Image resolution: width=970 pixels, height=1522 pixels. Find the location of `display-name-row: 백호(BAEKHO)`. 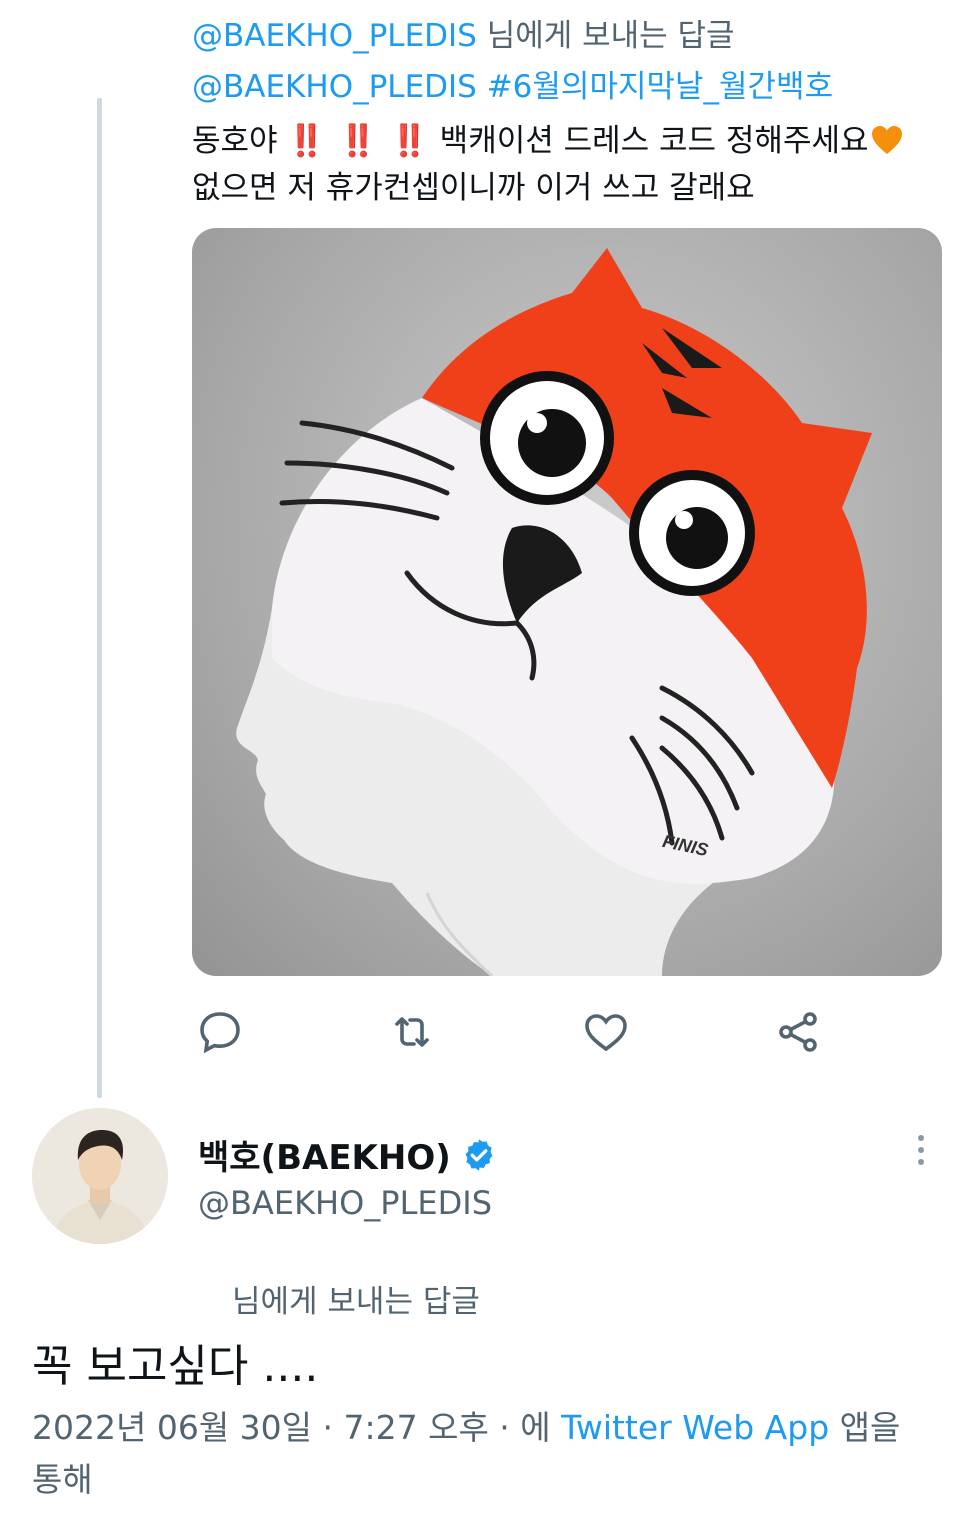

display-name-row: 백호(BAEKHO) is located at coordinates (347, 1154).